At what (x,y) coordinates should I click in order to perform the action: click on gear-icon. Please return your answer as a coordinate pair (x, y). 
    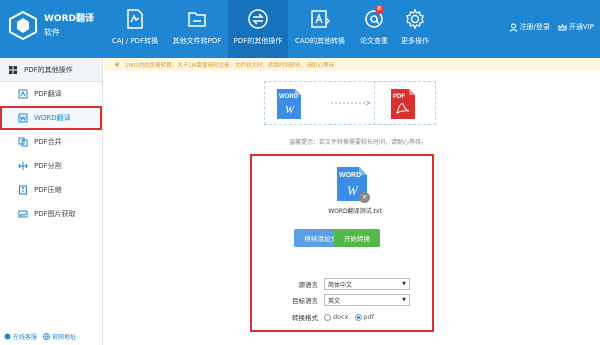
    Looking at the image, I should click on (415, 19).